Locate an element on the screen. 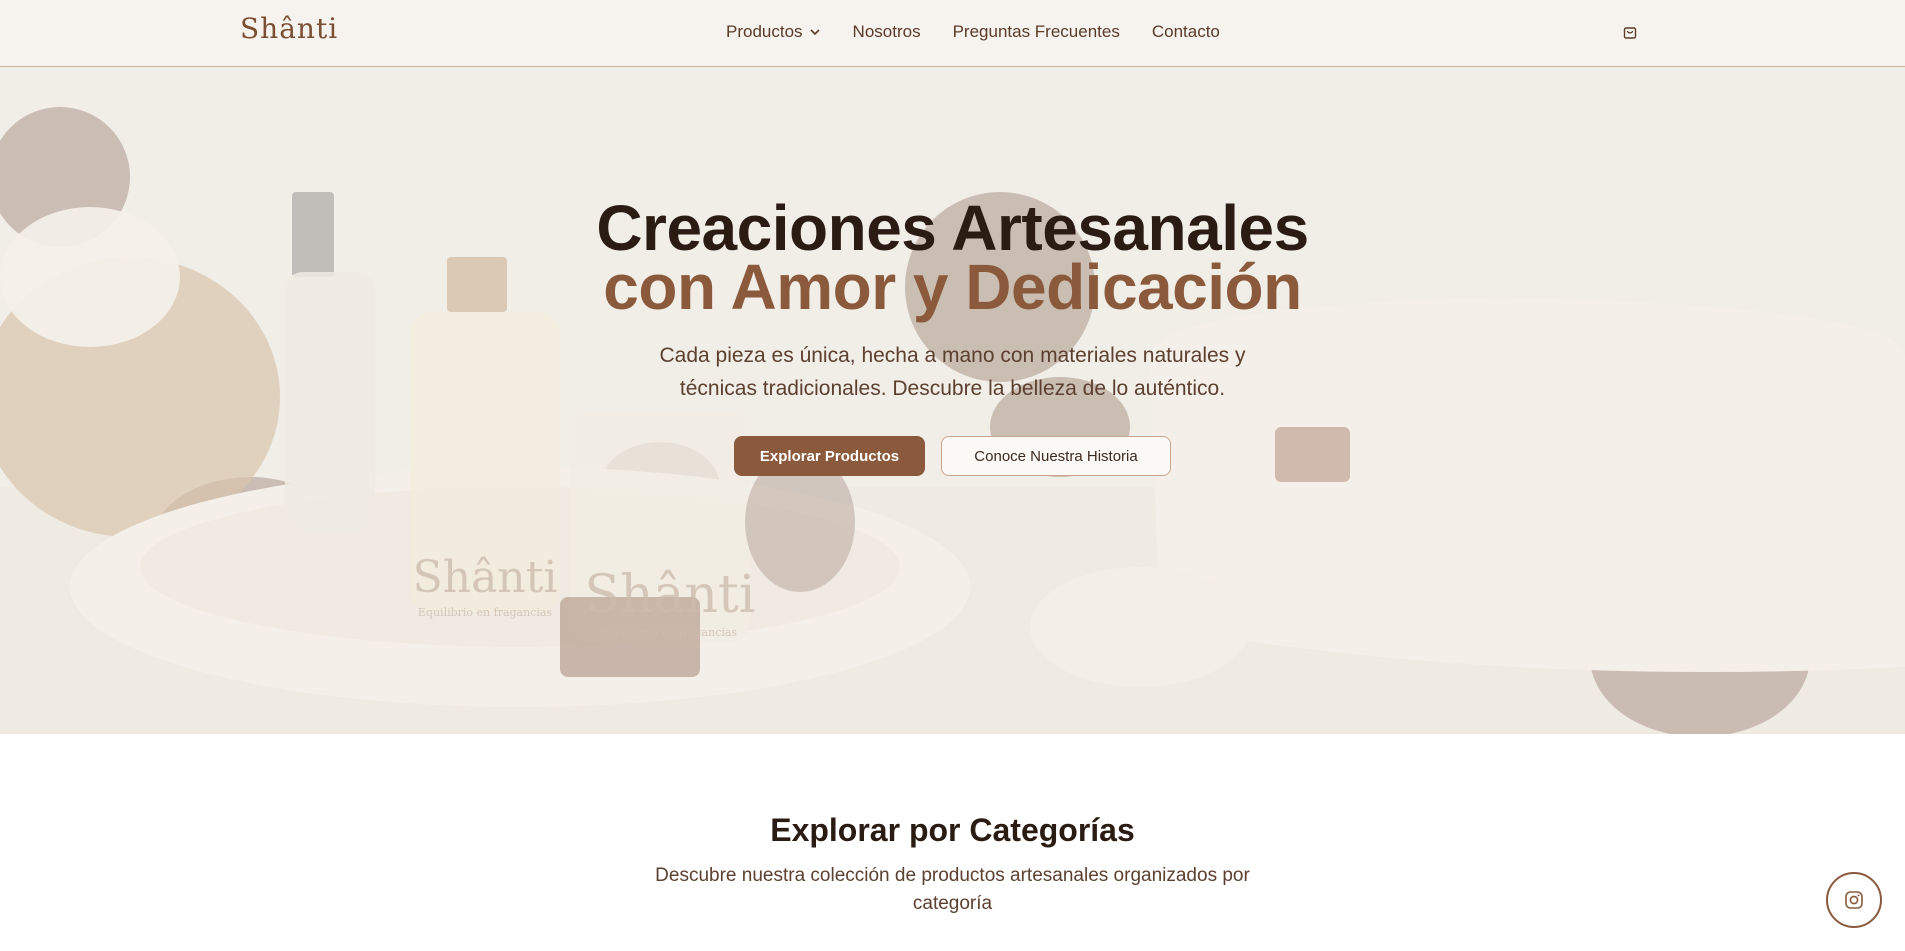 The image size is (1905, 951). chevron-down-icon is located at coordinates (814, 32).